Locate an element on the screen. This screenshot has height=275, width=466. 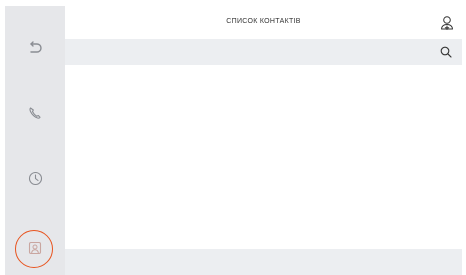
add-contact-button is located at coordinates (447, 23).